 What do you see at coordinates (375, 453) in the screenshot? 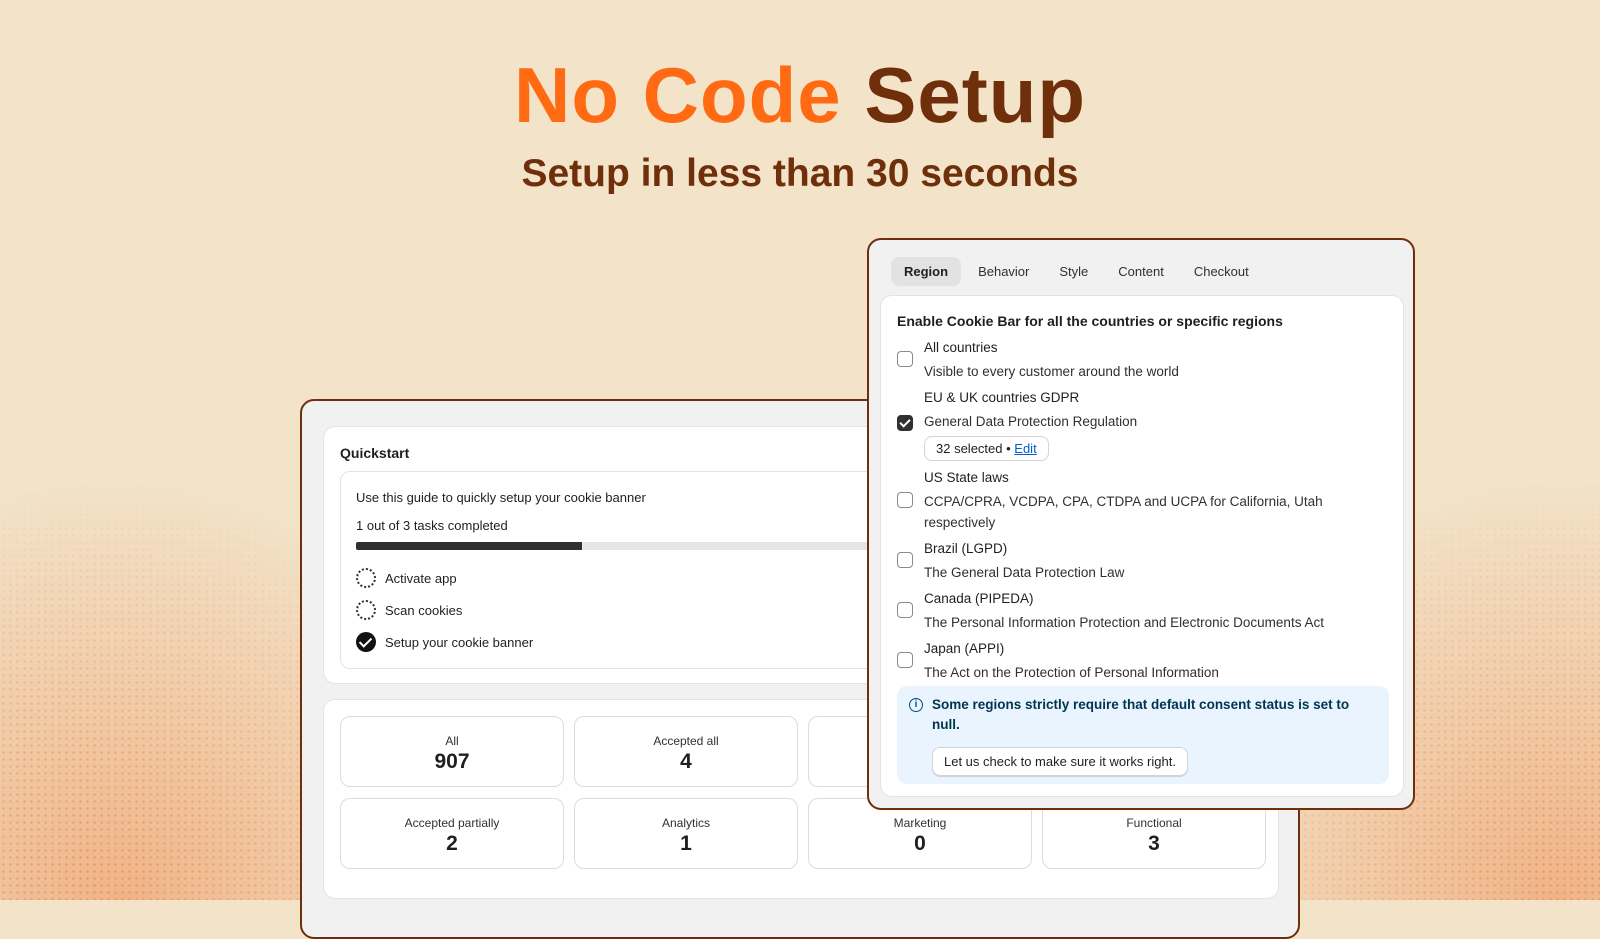
I see `quickstart-title: Quickstart` at bounding box center [375, 453].